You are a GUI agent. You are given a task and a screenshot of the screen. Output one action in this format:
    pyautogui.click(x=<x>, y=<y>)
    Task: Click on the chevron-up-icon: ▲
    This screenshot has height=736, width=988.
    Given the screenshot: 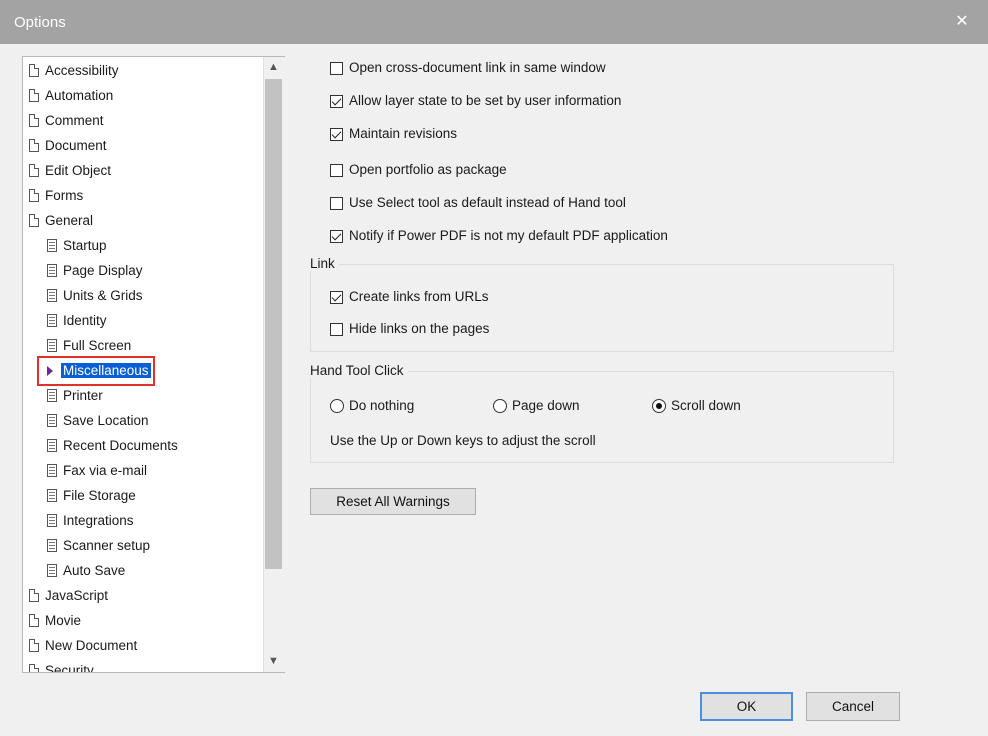 What is the action you would take?
    pyautogui.click(x=273, y=67)
    